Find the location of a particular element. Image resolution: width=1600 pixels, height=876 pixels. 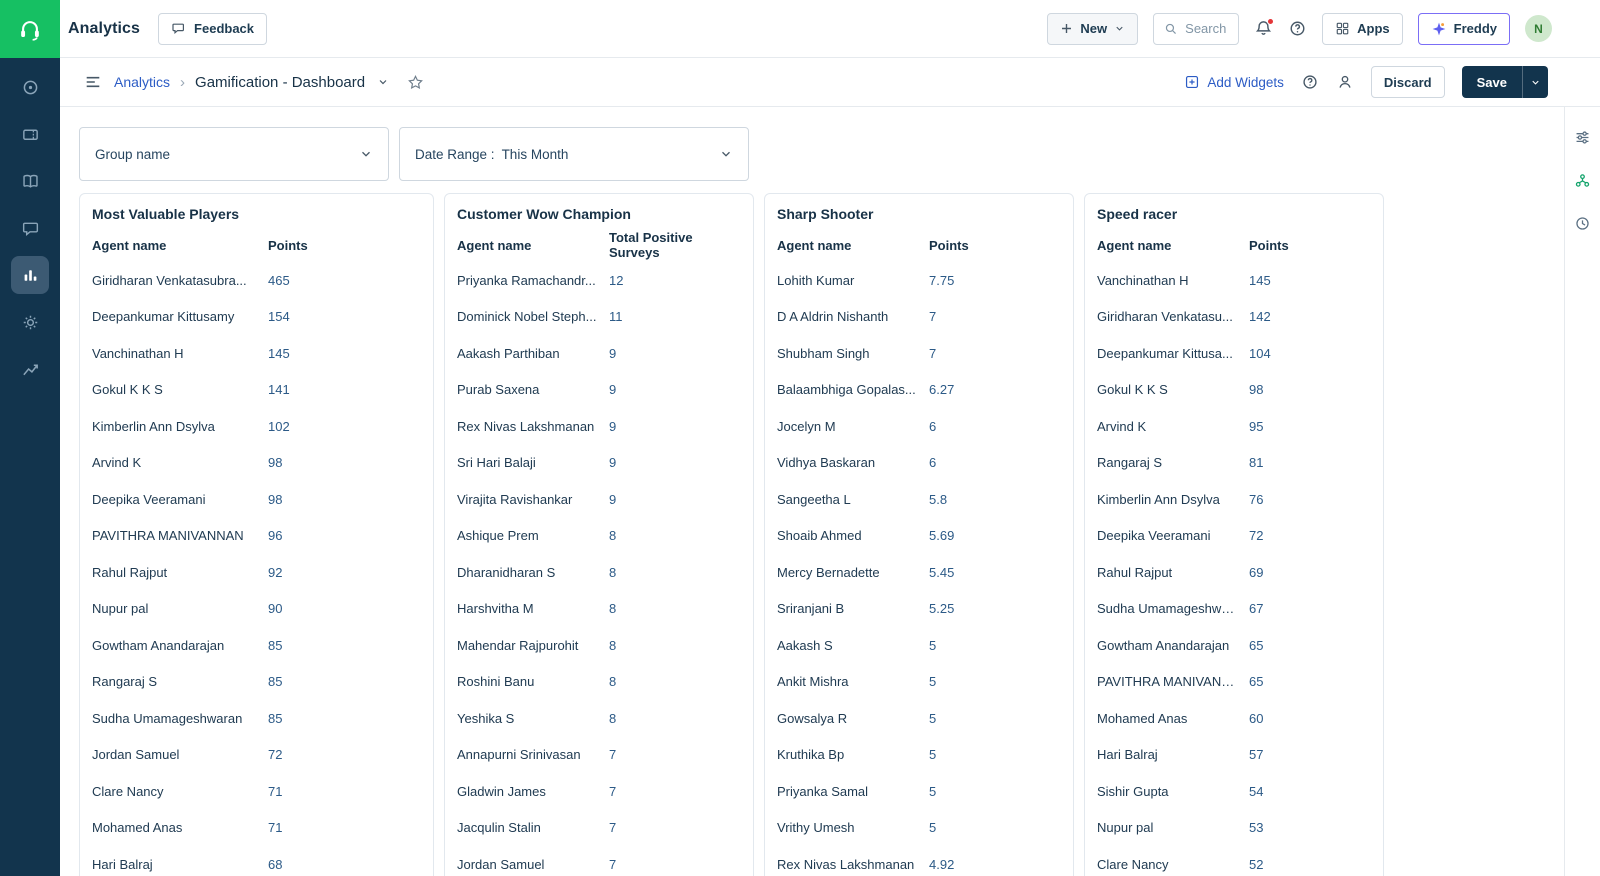

save-options-caret is located at coordinates (1535, 82).